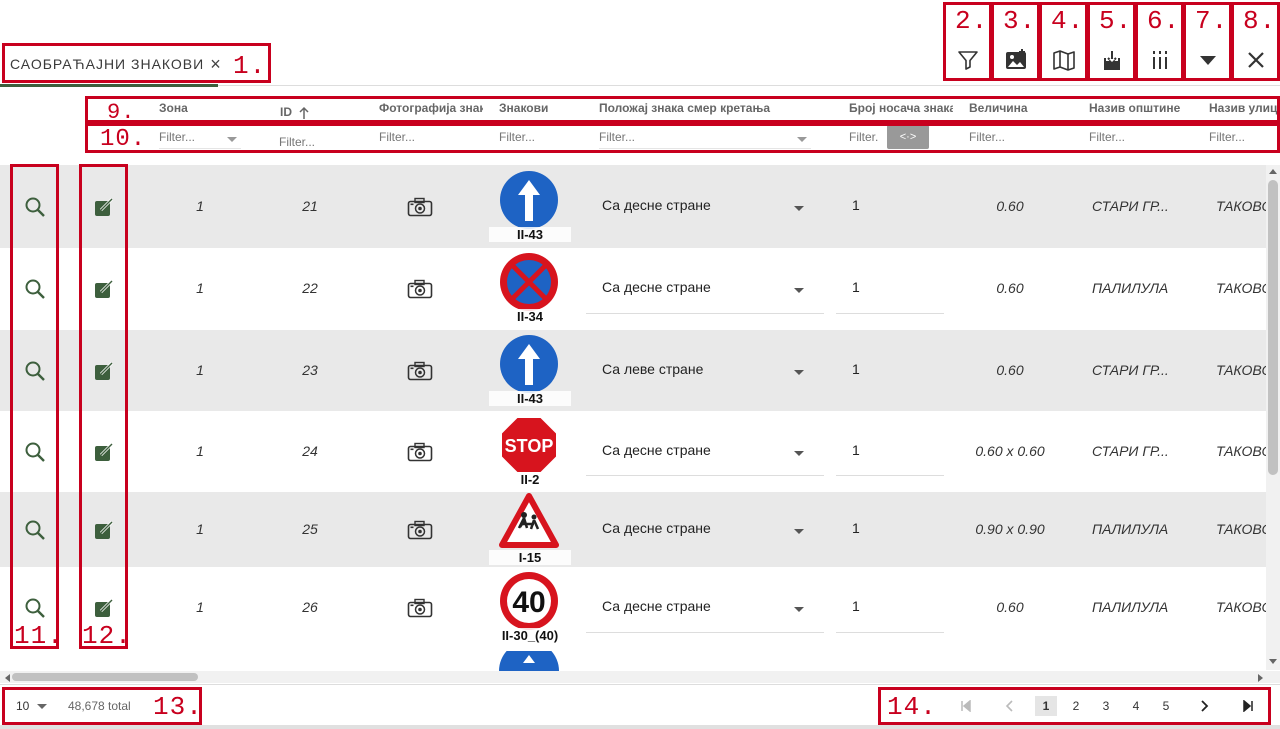 This screenshot has width=1280, height=729. What do you see at coordinates (890, 475) in the screenshot?
I see `broj-underline` at bounding box center [890, 475].